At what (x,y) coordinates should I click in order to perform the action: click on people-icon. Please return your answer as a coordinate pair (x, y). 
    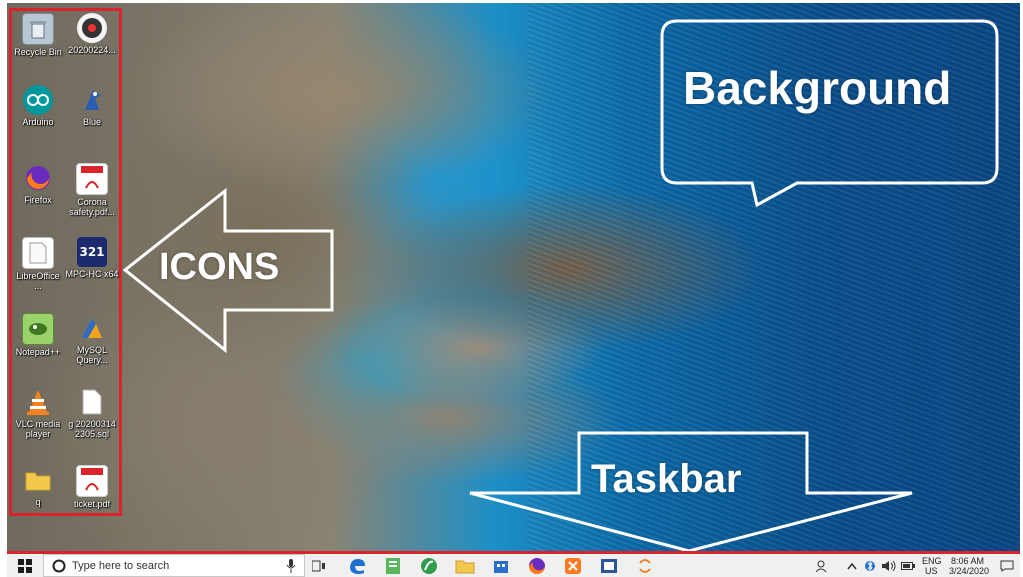
    Looking at the image, I should click on (821, 566).